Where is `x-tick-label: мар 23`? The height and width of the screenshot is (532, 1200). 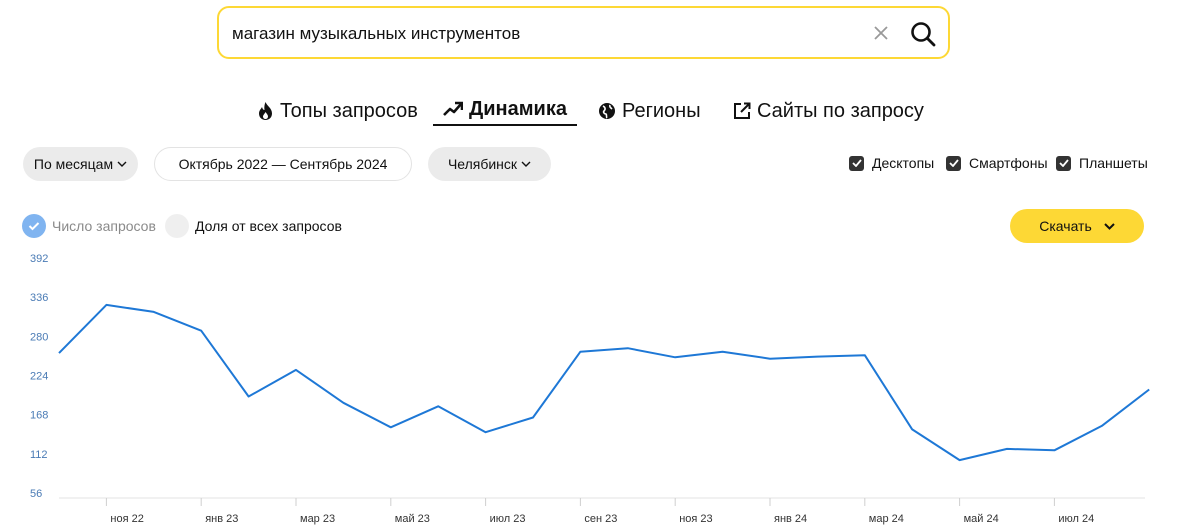 x-tick-label: мар 23 is located at coordinates (317, 519).